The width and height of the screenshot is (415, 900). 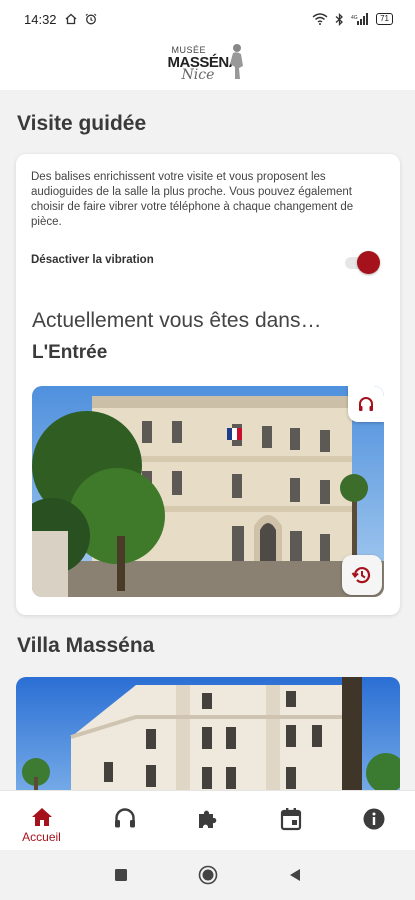 I want to click on home-icon, so click(x=41, y=817).